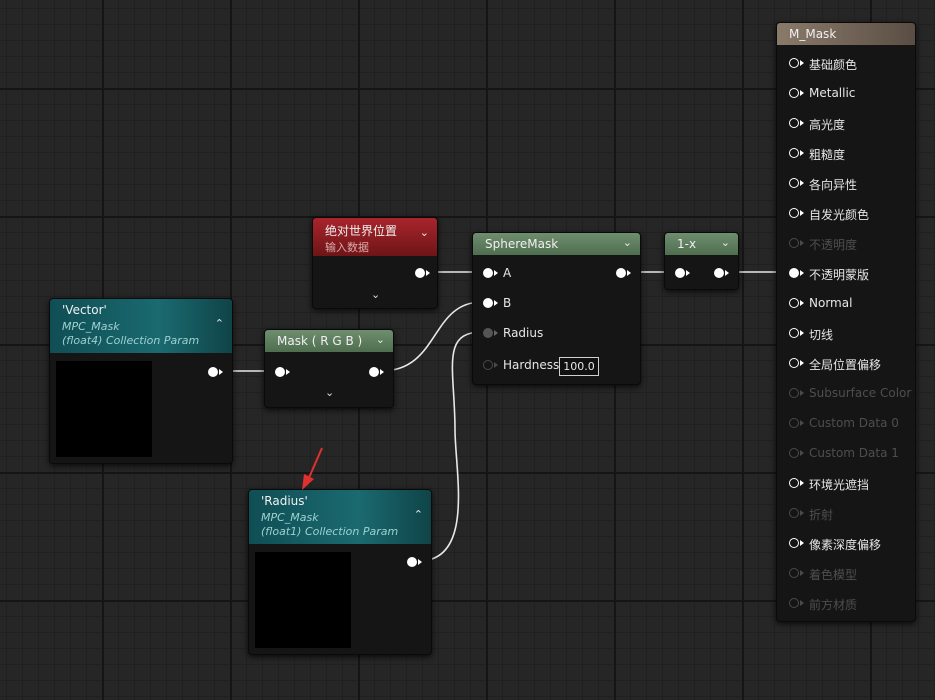  I want to click on vector-param-collection: MPC_Mask, so click(91, 326).